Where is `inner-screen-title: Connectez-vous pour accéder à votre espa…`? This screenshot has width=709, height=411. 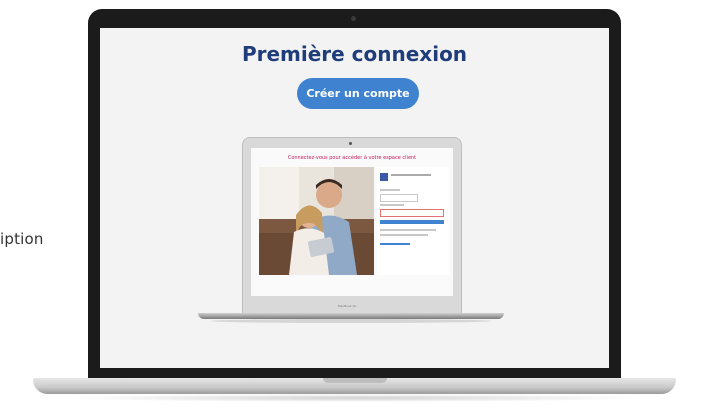 inner-screen-title: Connectez-vous pour accéder à votre espa… is located at coordinates (352, 158).